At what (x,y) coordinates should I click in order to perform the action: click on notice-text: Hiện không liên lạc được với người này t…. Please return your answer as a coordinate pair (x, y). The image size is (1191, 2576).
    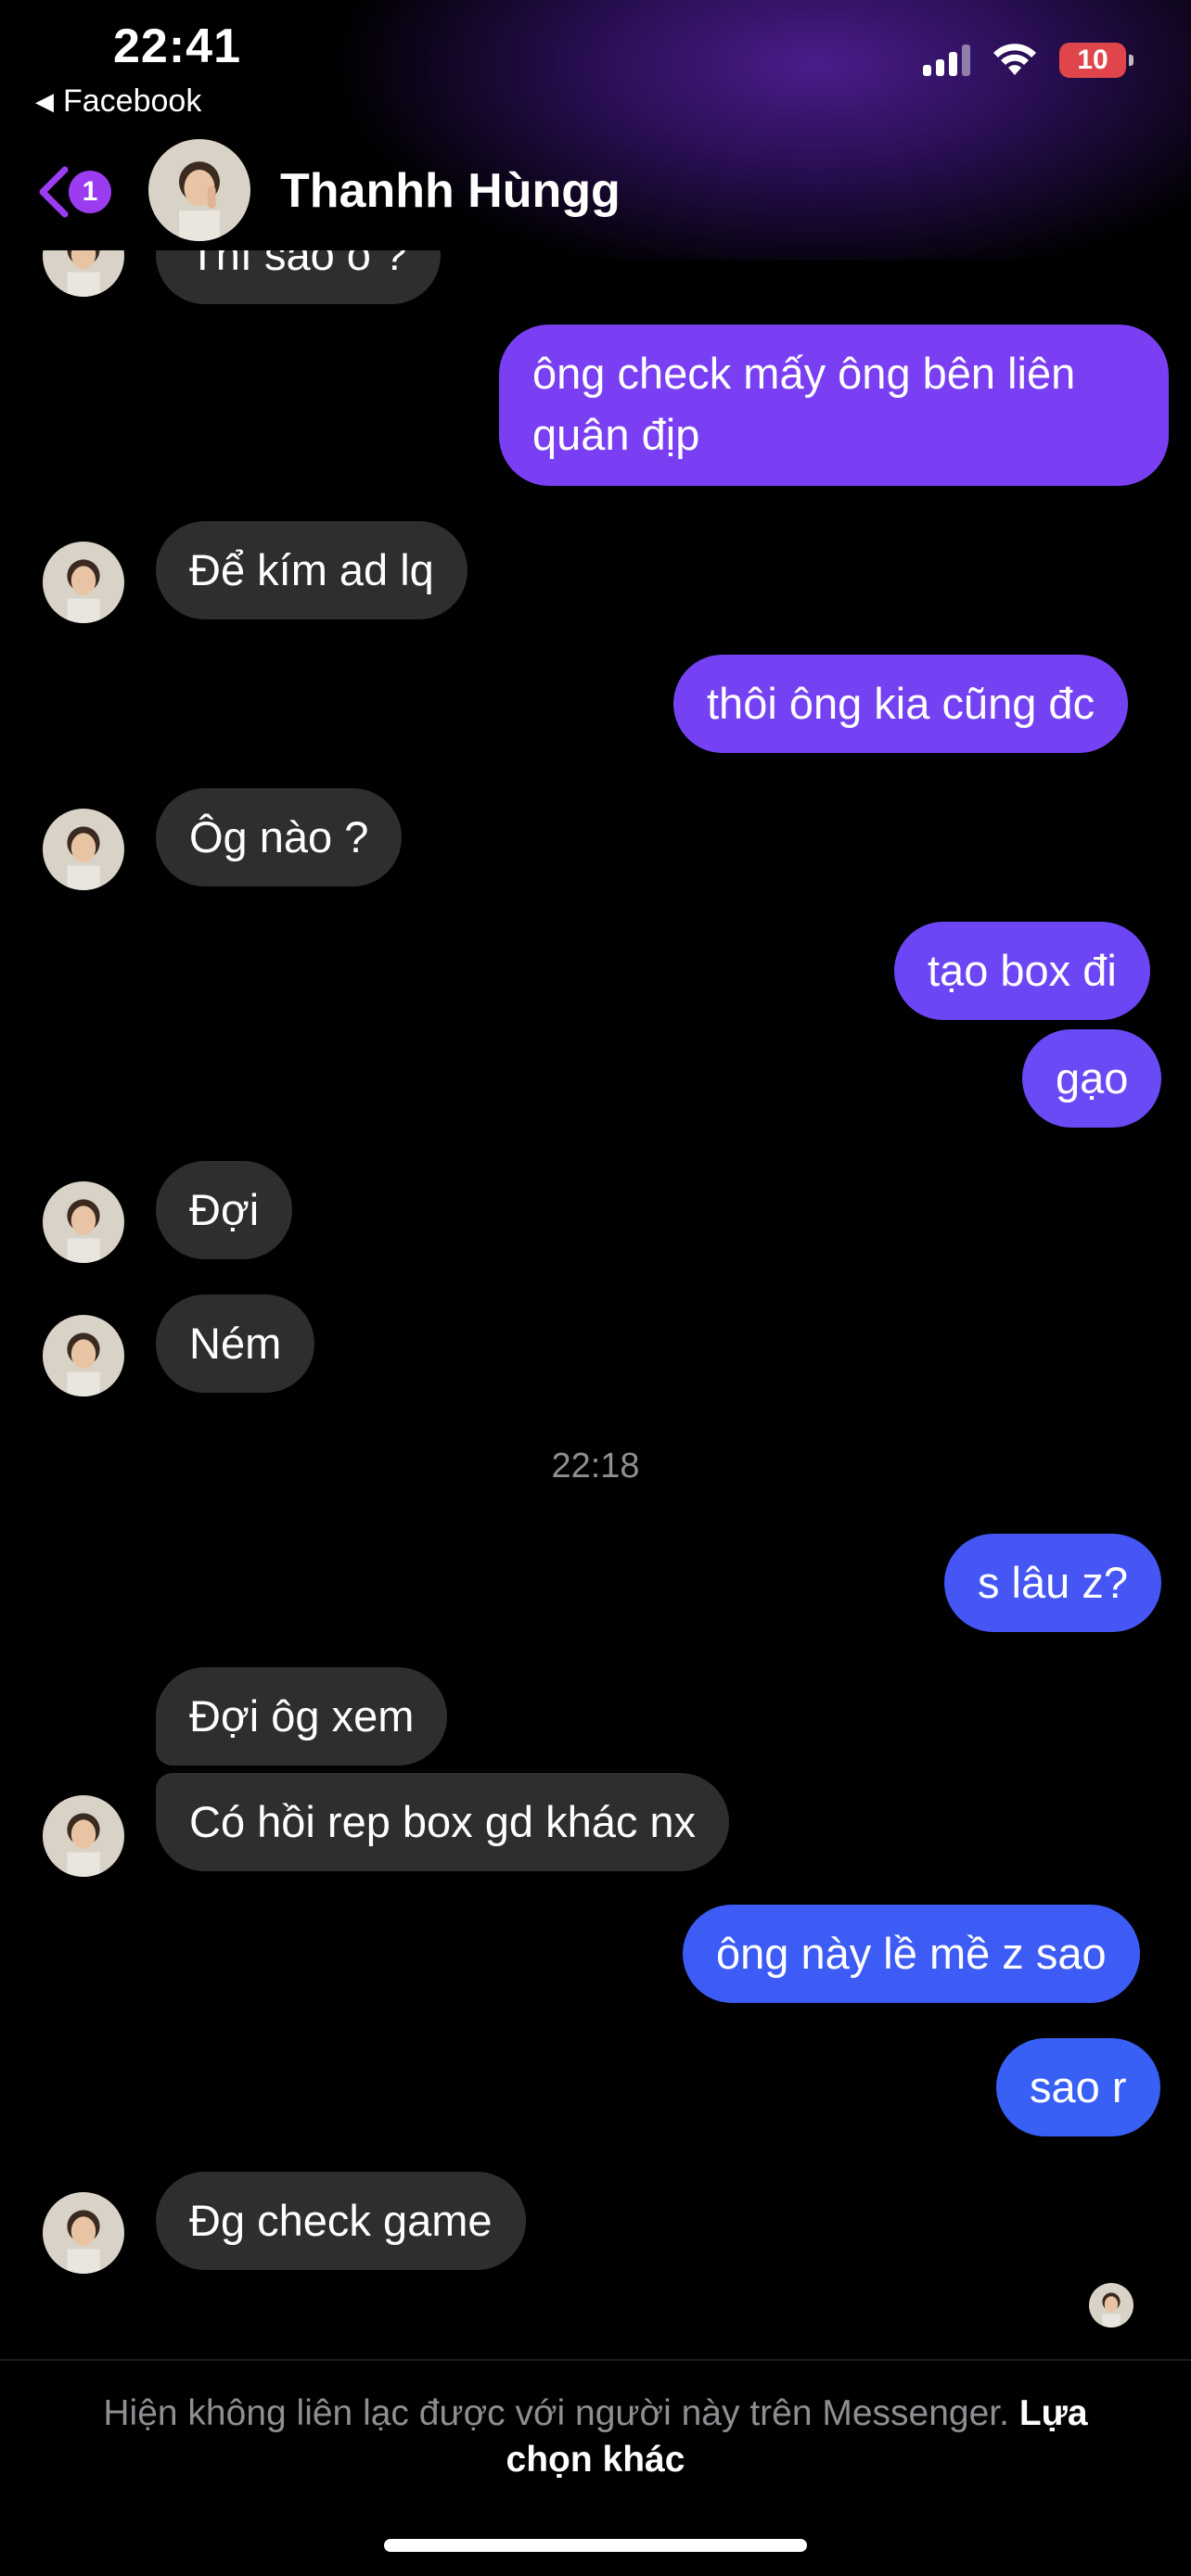
    Looking at the image, I should click on (556, 2413).